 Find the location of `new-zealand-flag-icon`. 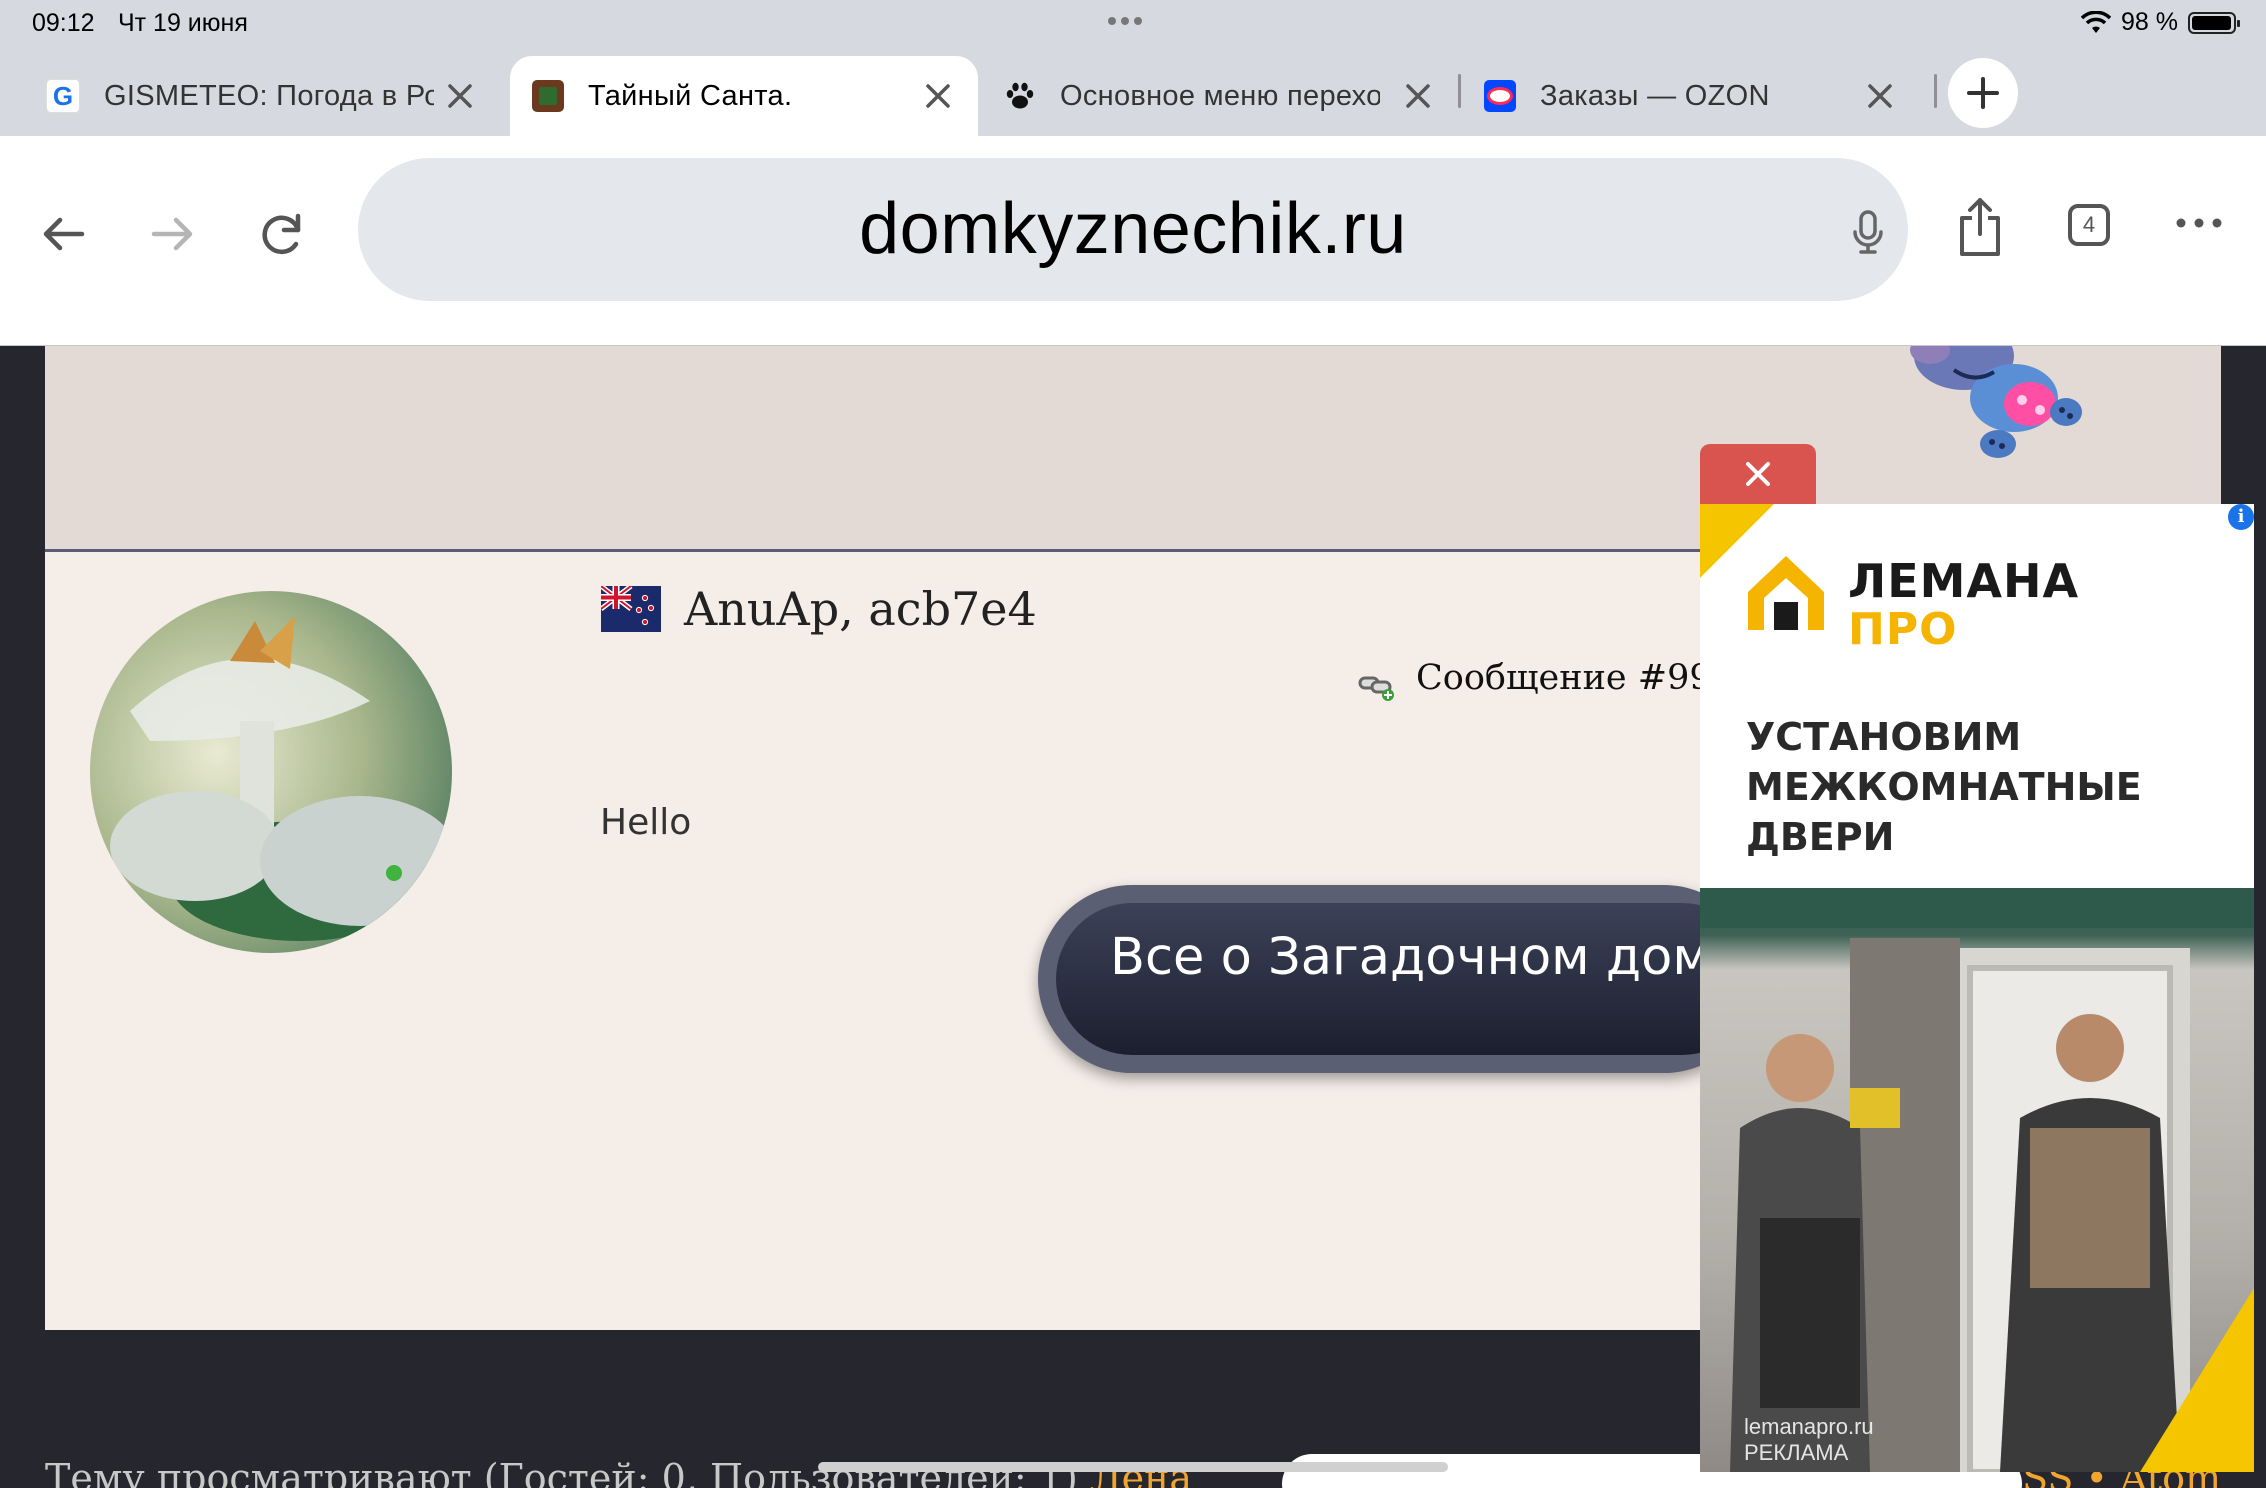

new-zealand-flag-icon is located at coordinates (631, 609).